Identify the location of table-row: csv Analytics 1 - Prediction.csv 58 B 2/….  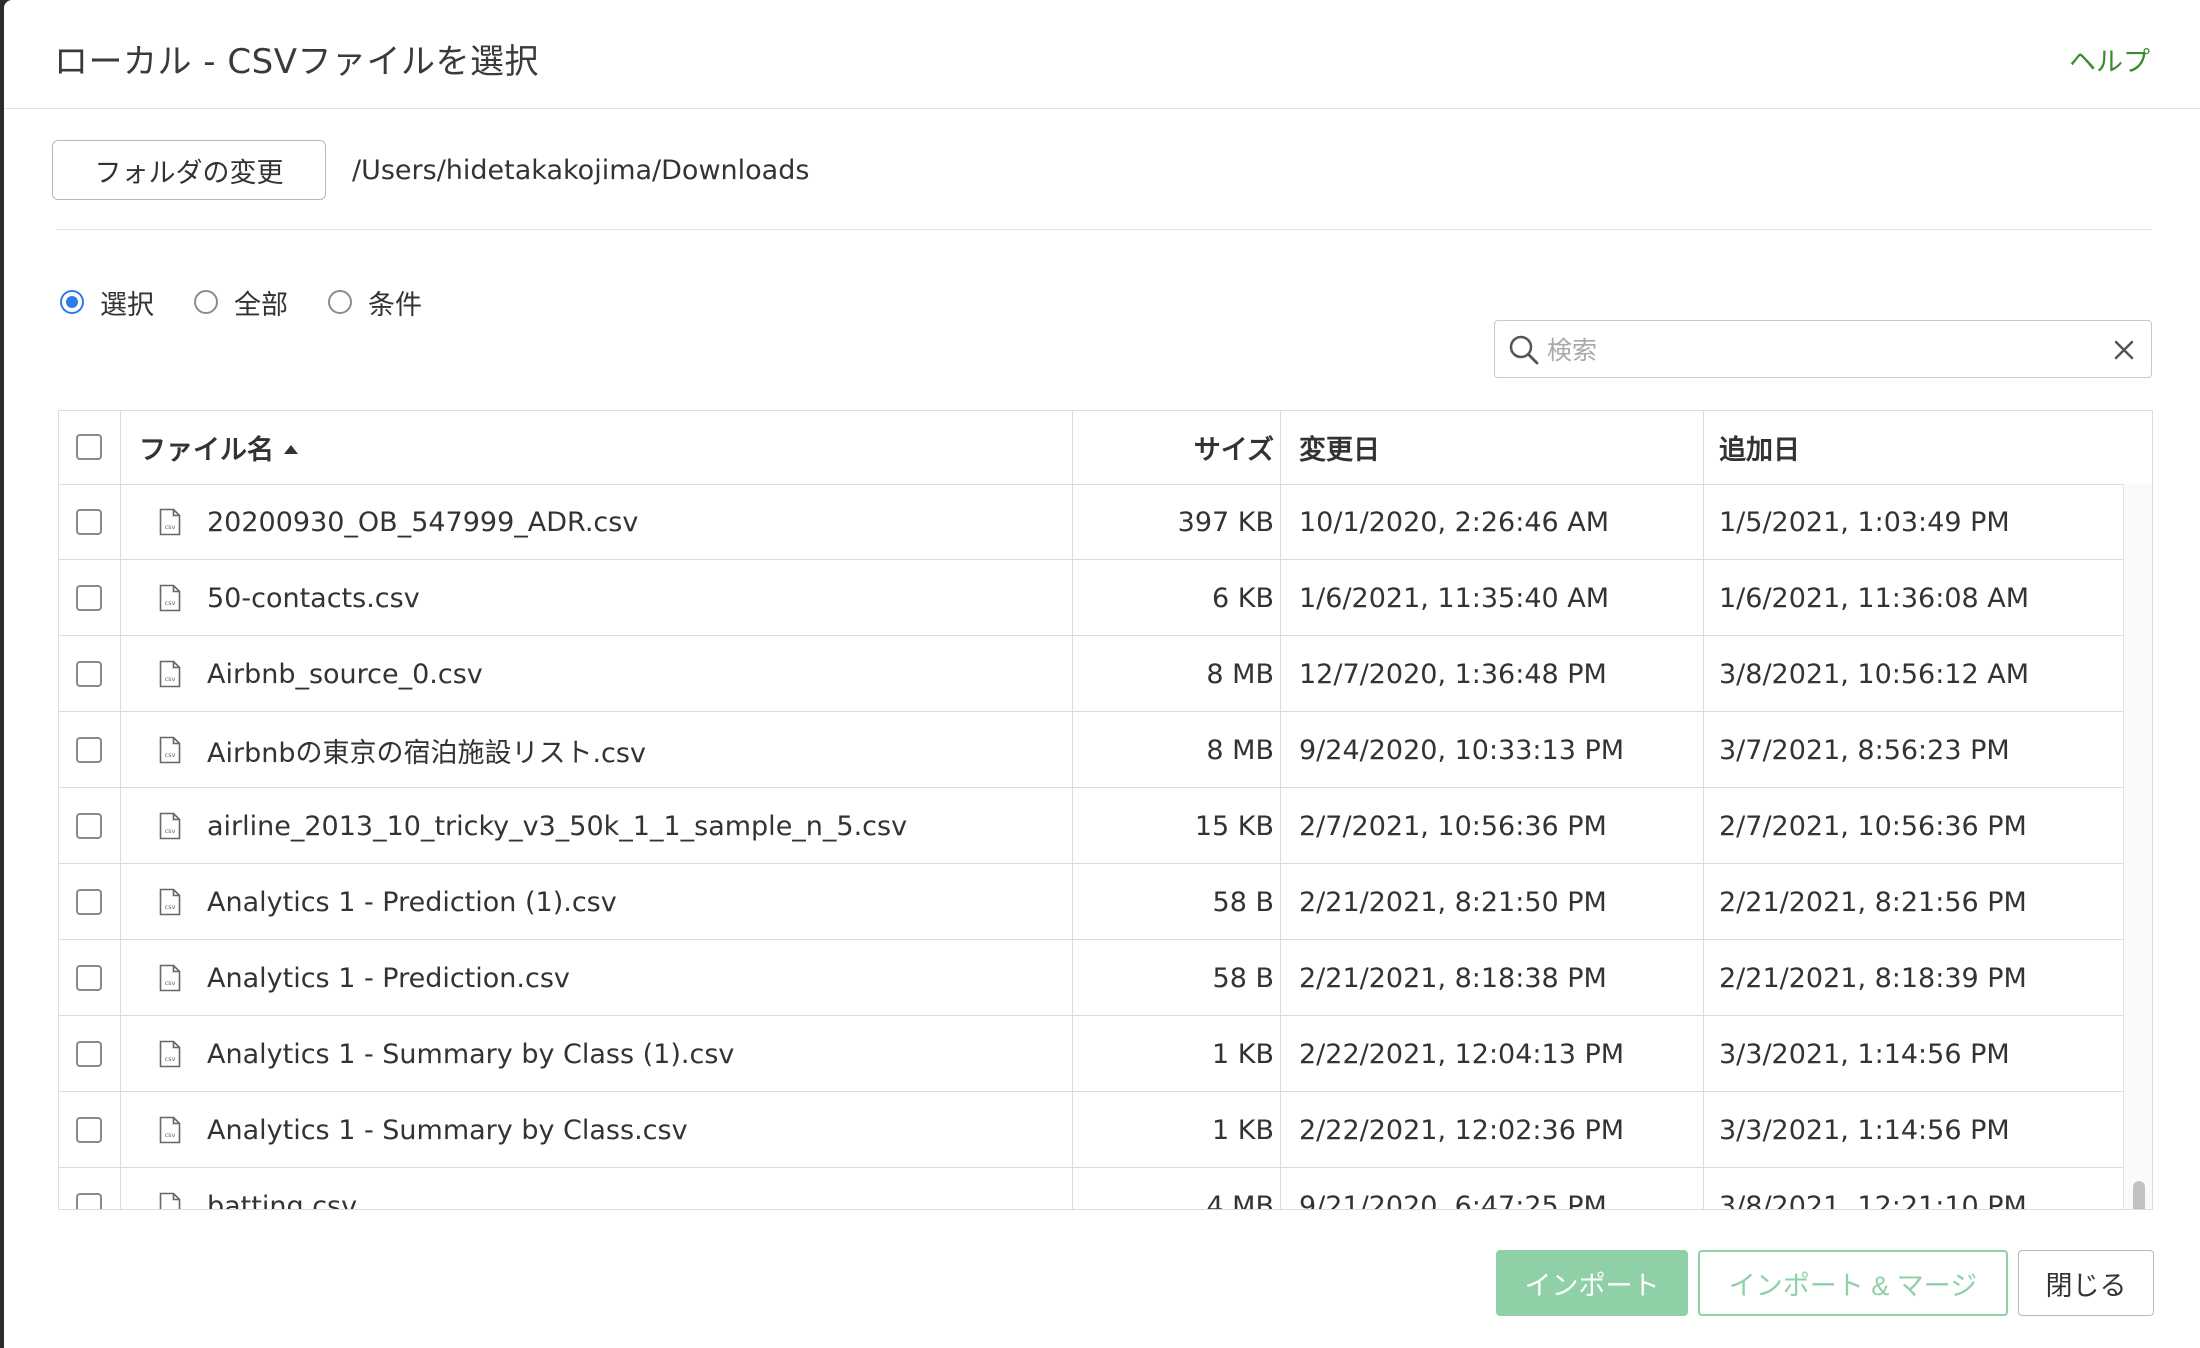
(1091, 978).